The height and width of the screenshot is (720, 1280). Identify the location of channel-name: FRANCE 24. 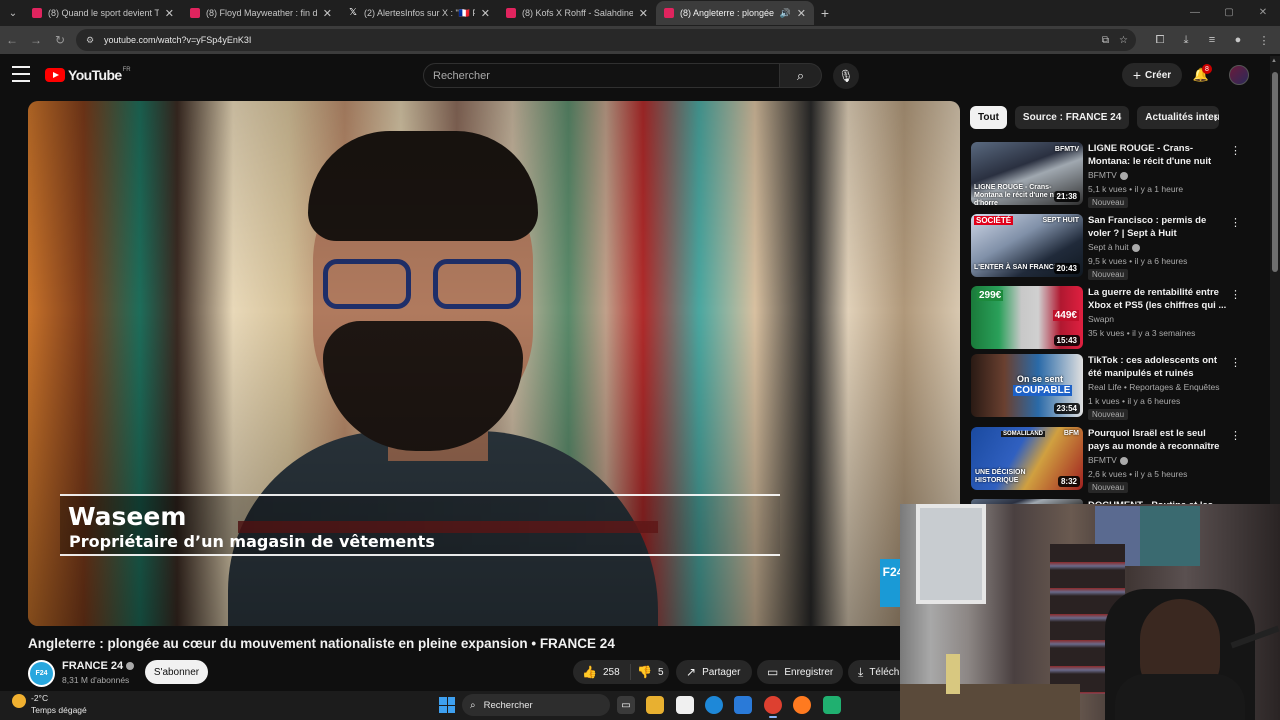
(98, 666).